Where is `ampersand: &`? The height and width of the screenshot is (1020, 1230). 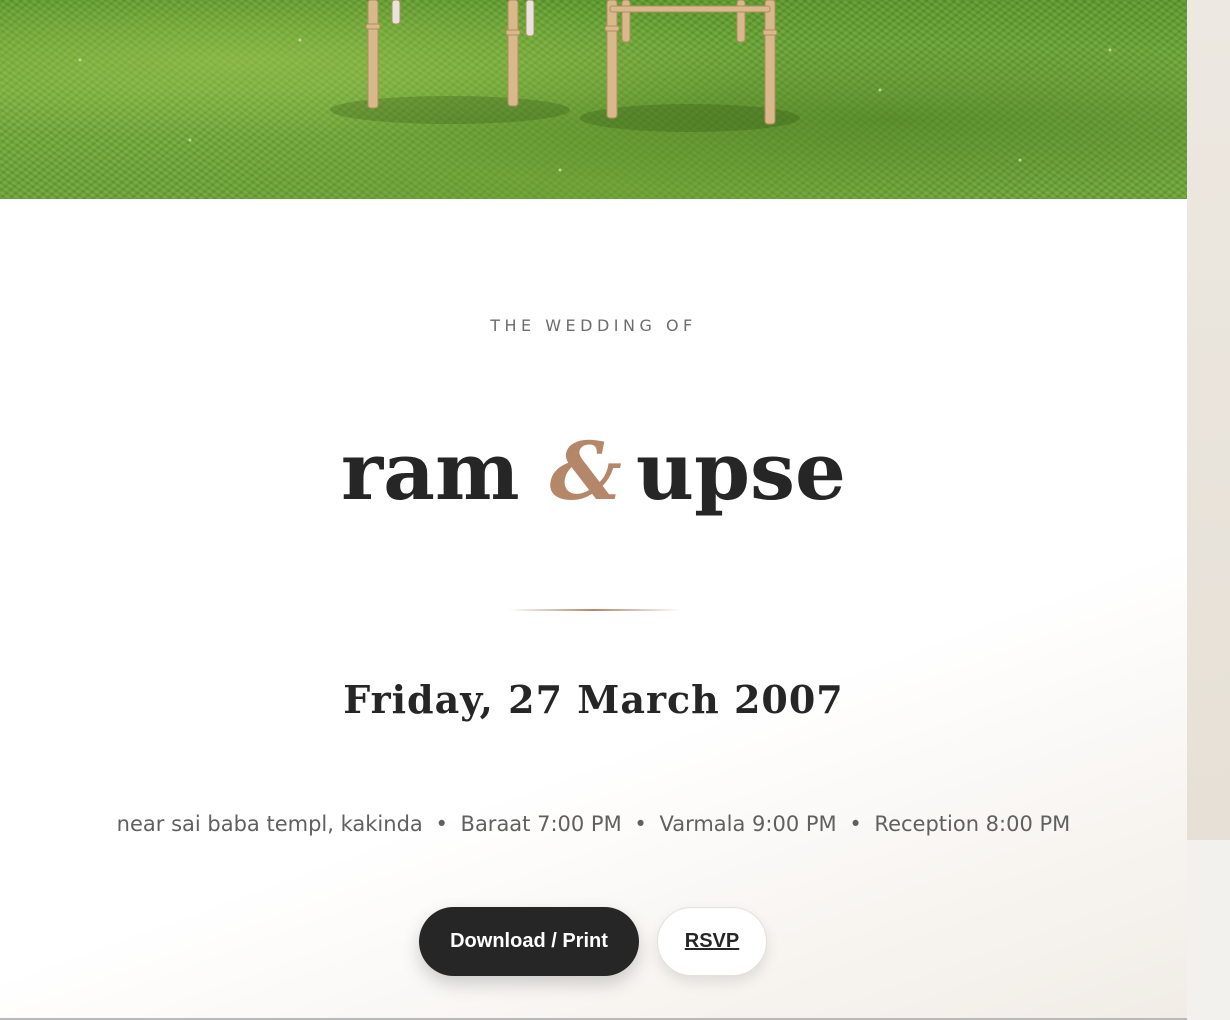 ampersand: & is located at coordinates (585, 471).